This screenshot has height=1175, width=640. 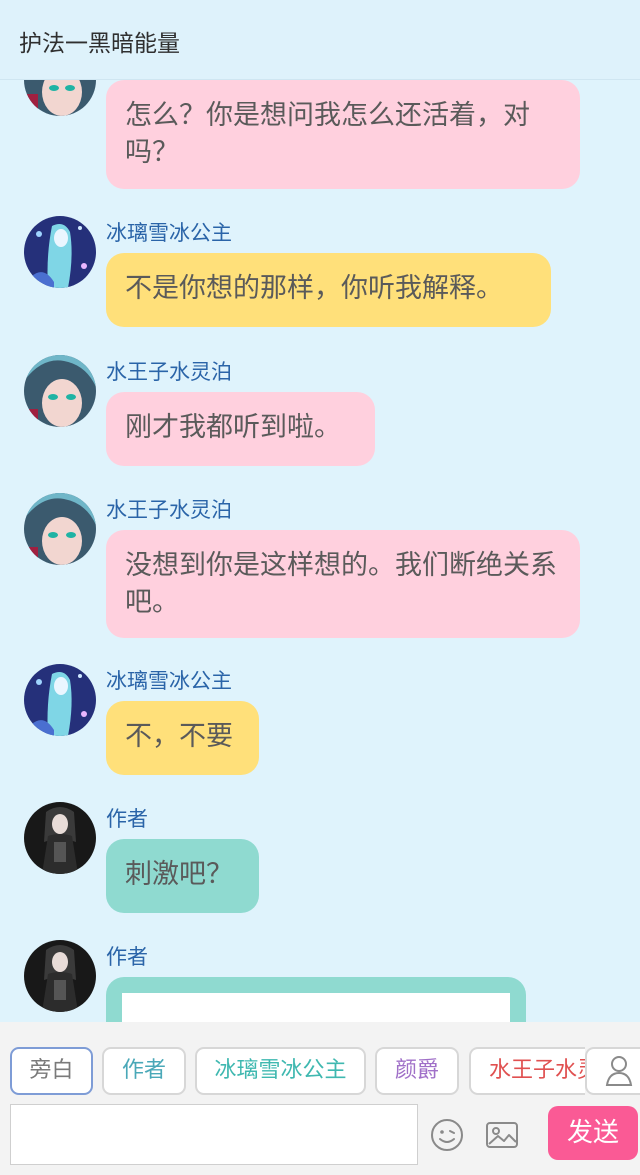 I want to click on image-message-bubble, so click(x=316, y=999).